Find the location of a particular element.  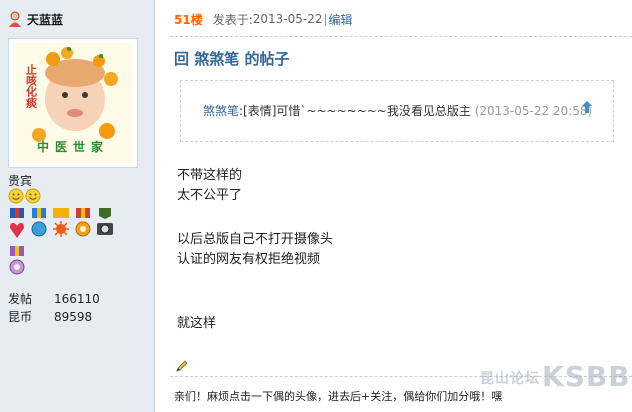

svg-text: 中医世家 is located at coordinates (73, 146).